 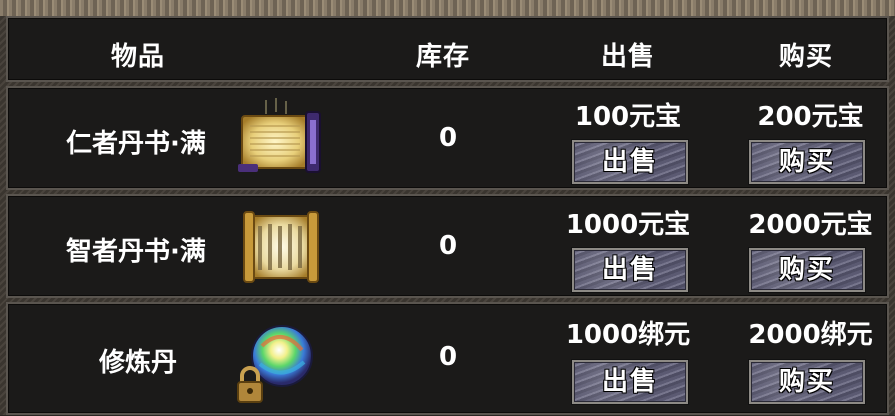 I want to click on header-item: 物品, so click(x=137, y=57).